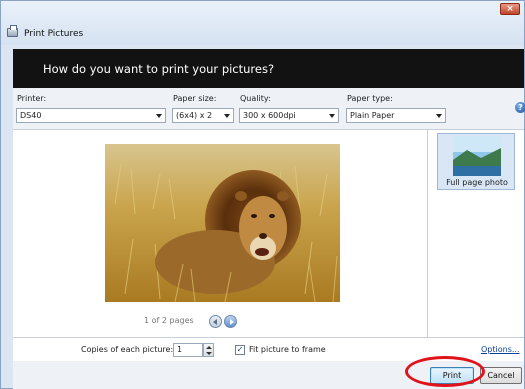 This screenshot has height=389, width=525. Describe the element at coordinates (262, 23) in the screenshot. I see `title-bar: × Print Pictures` at that location.